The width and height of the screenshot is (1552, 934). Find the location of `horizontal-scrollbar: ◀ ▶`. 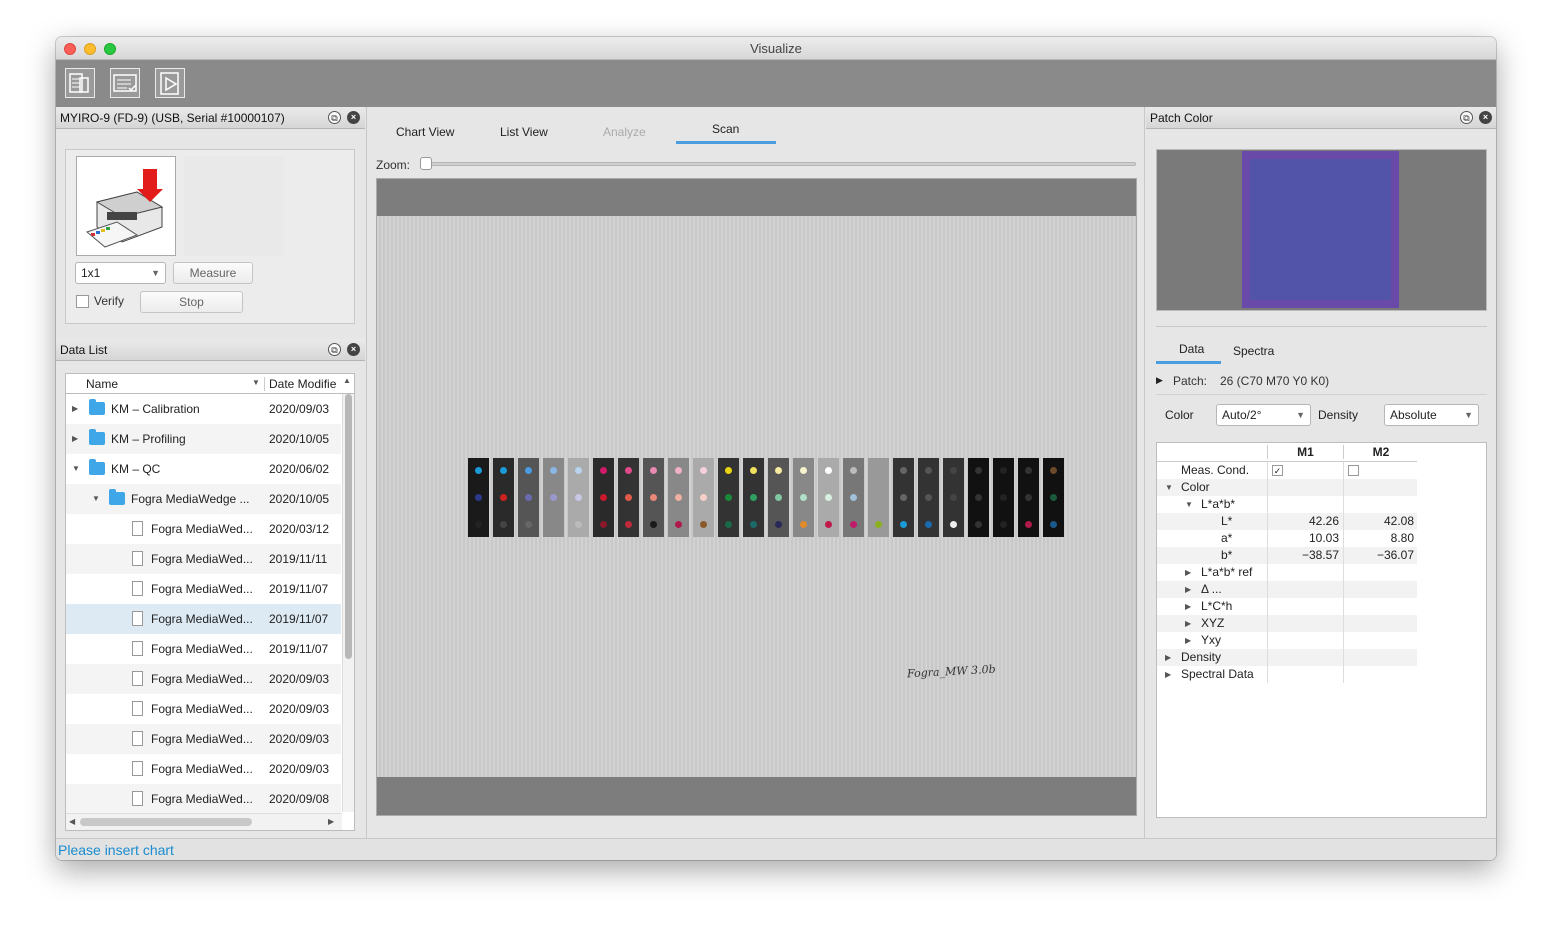

horizontal-scrollbar: ◀ ▶ is located at coordinates (204, 821).